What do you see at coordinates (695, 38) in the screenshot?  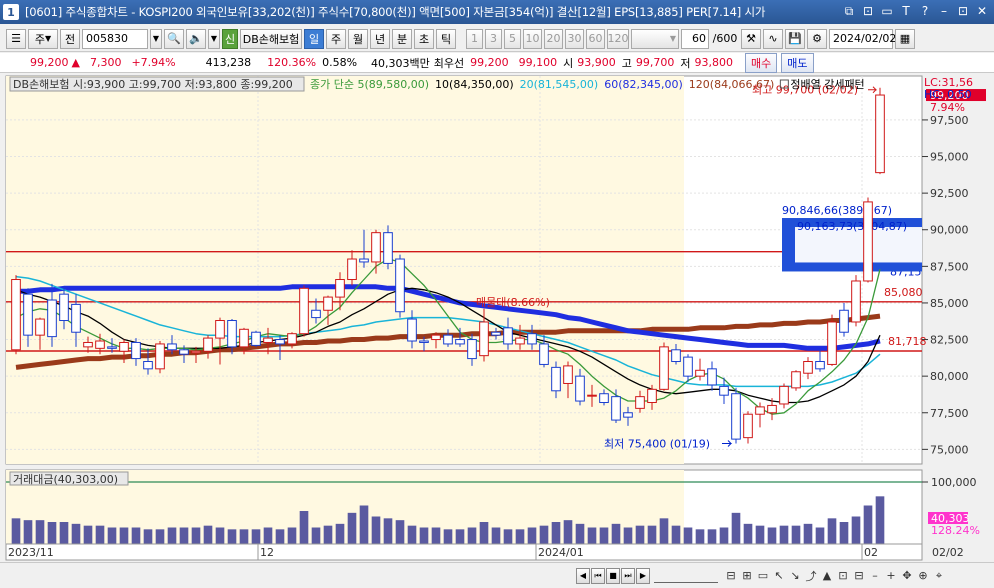 I see `data-count-input: 60` at bounding box center [695, 38].